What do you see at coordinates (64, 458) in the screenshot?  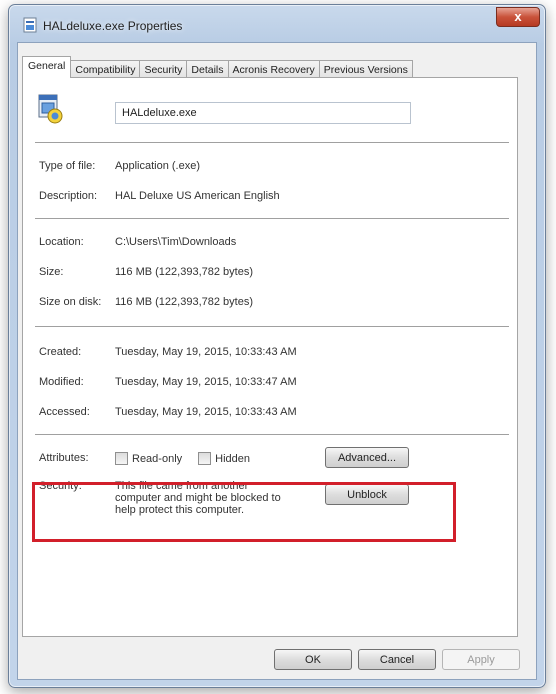 I see `attributes-label: Attributes:` at bounding box center [64, 458].